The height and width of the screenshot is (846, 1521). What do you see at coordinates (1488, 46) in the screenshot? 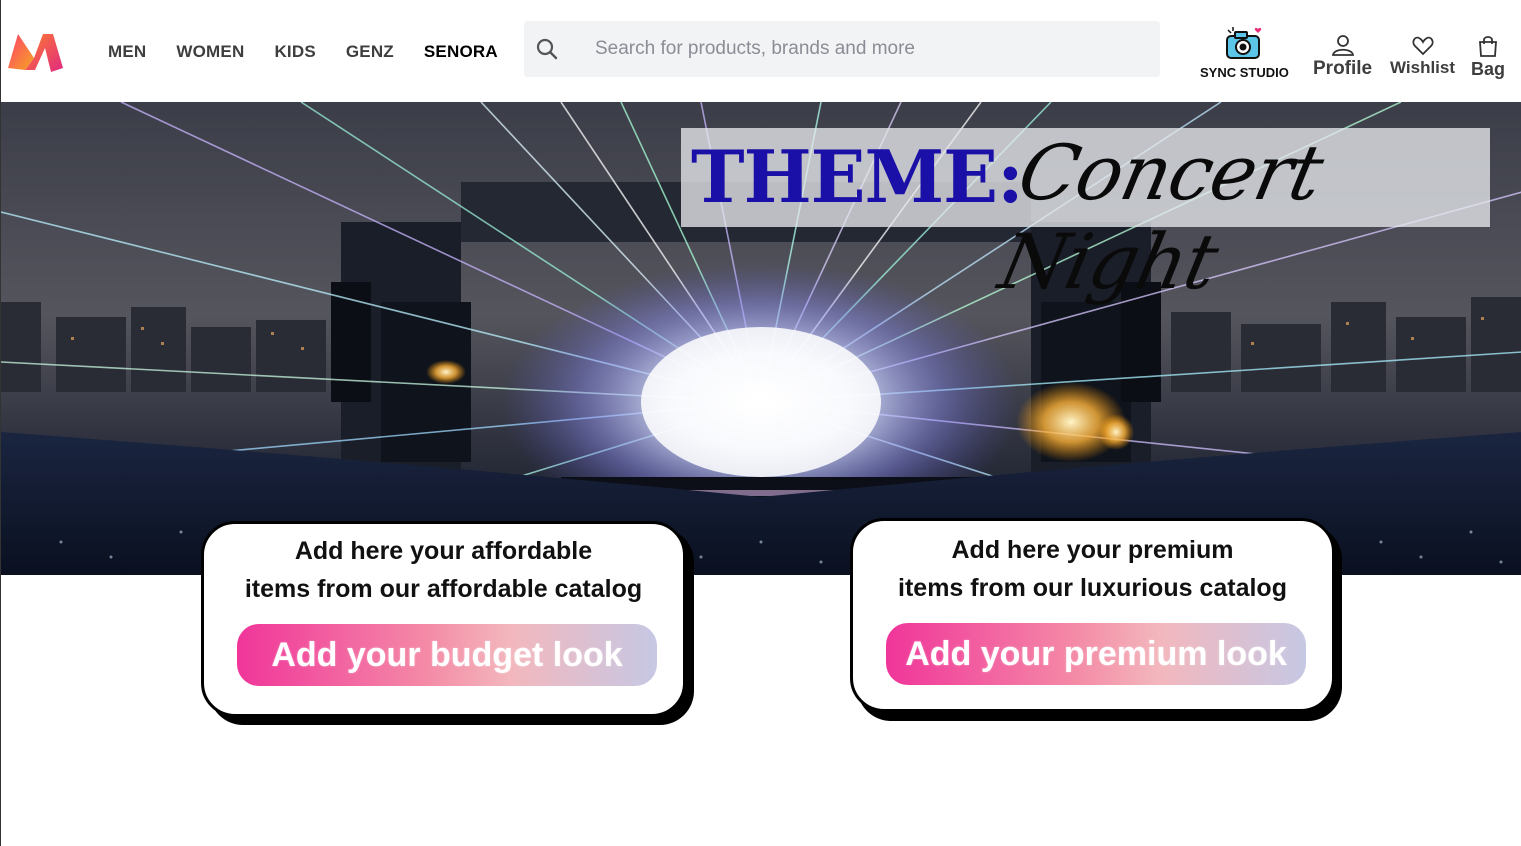
I see `bag-icon` at bounding box center [1488, 46].